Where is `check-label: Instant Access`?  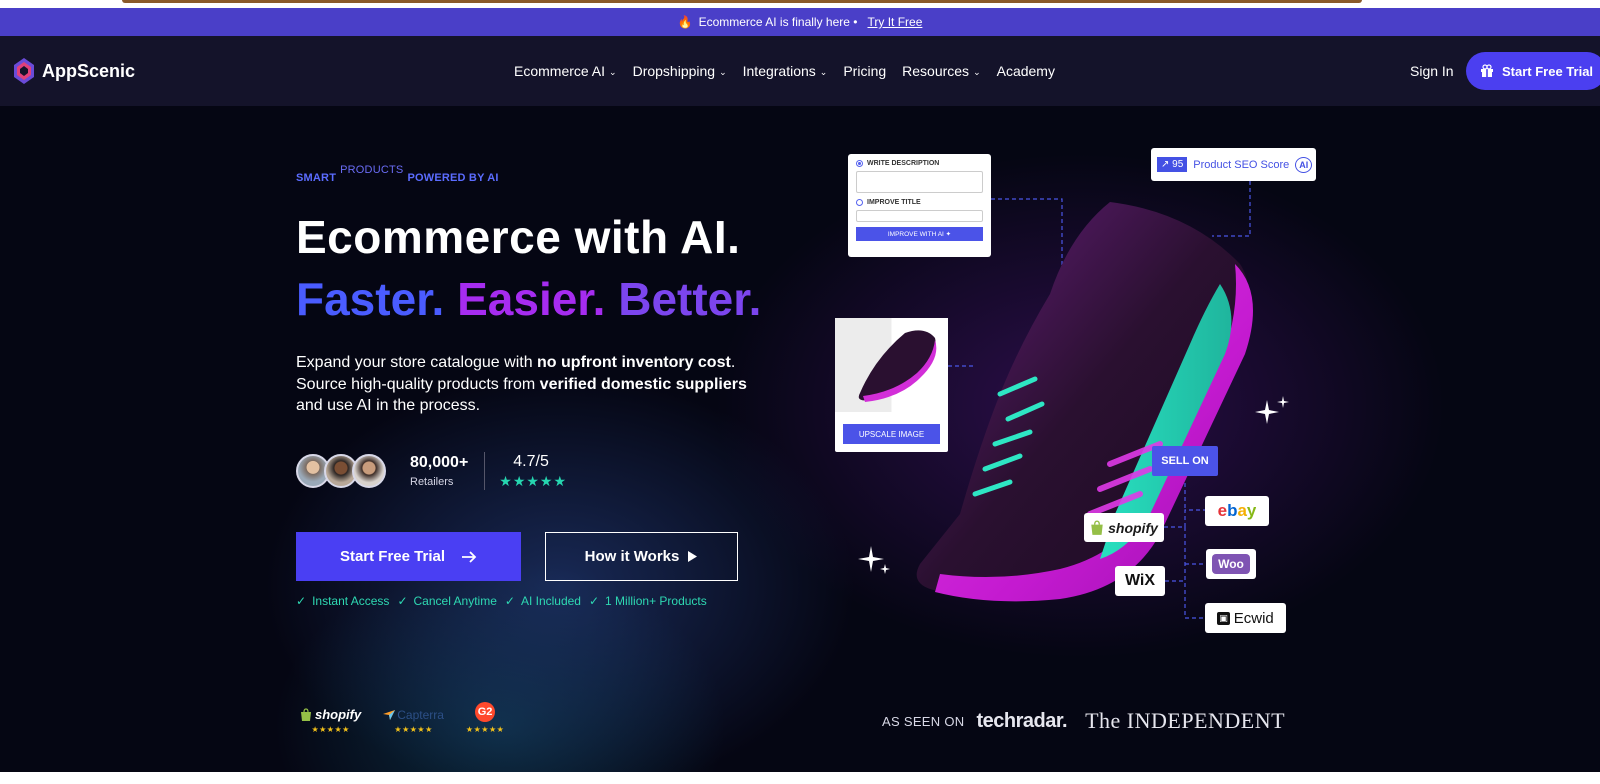 check-label: Instant Access is located at coordinates (351, 601).